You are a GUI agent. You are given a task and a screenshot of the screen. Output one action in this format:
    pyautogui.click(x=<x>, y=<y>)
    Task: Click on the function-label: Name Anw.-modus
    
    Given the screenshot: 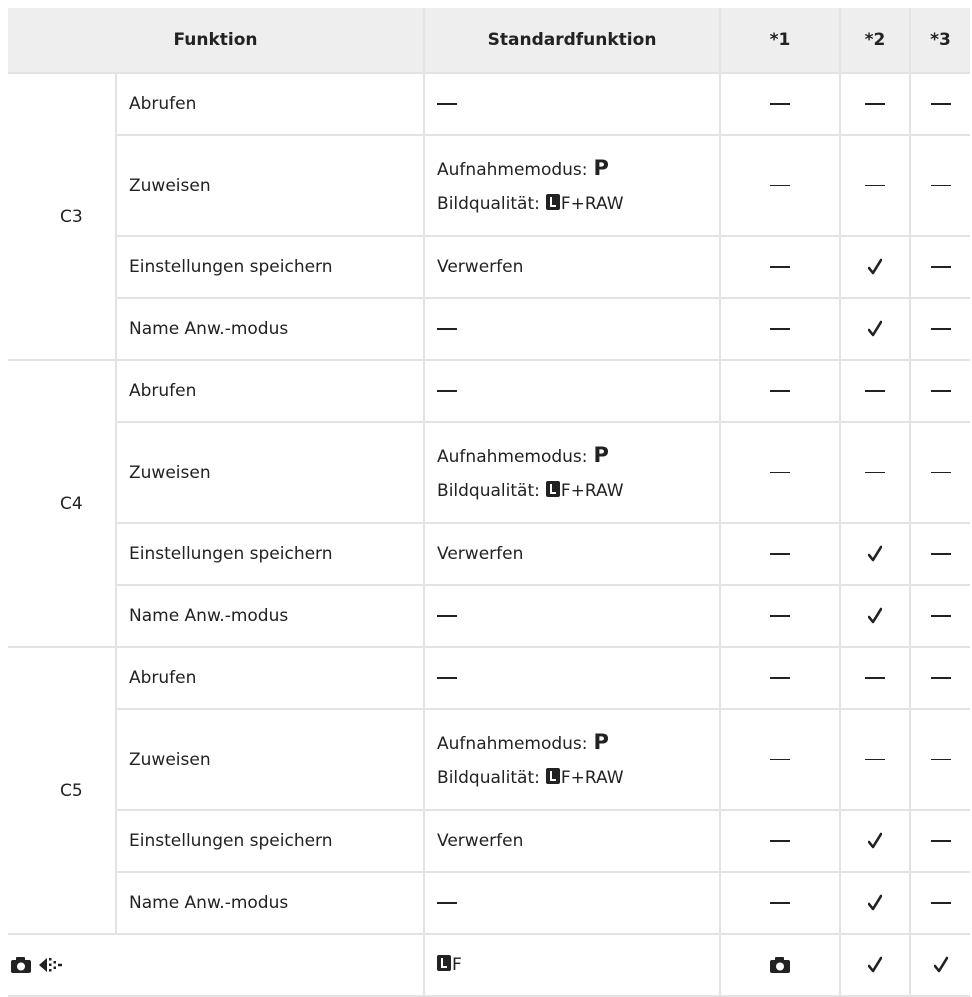 What is the action you would take?
    pyautogui.click(x=271, y=903)
    